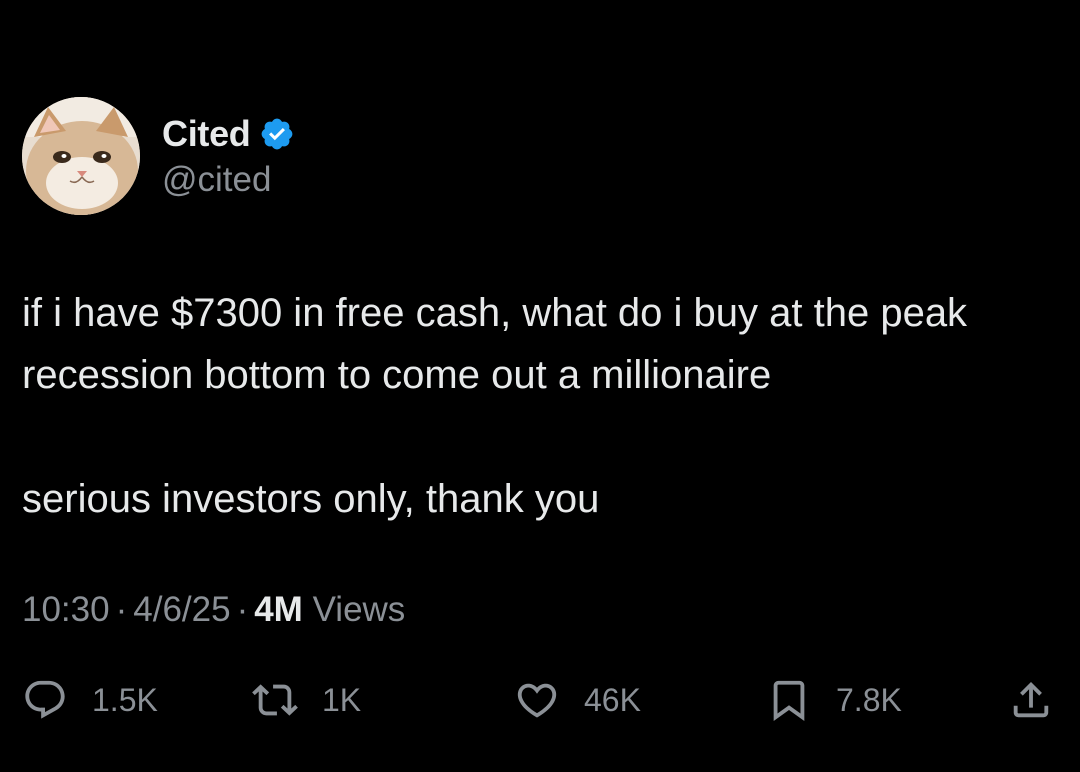 This screenshot has height=772, width=1080. Describe the element at coordinates (125, 699) in the screenshot. I see `reply-count: 1.5K` at that location.